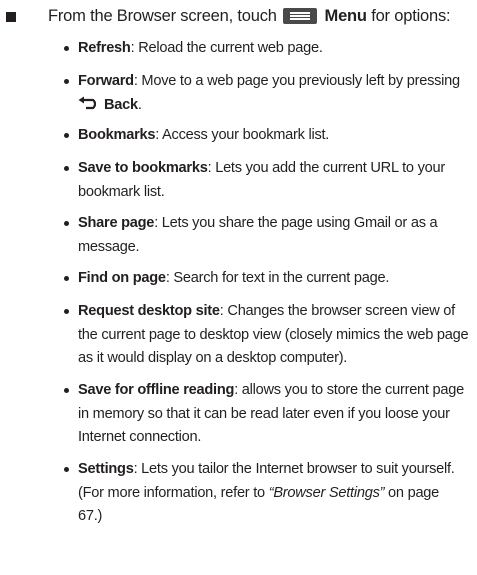 The height and width of the screenshot is (575, 477). Describe the element at coordinates (149, 311) in the screenshot. I see `item-term: Request desktop site` at that location.